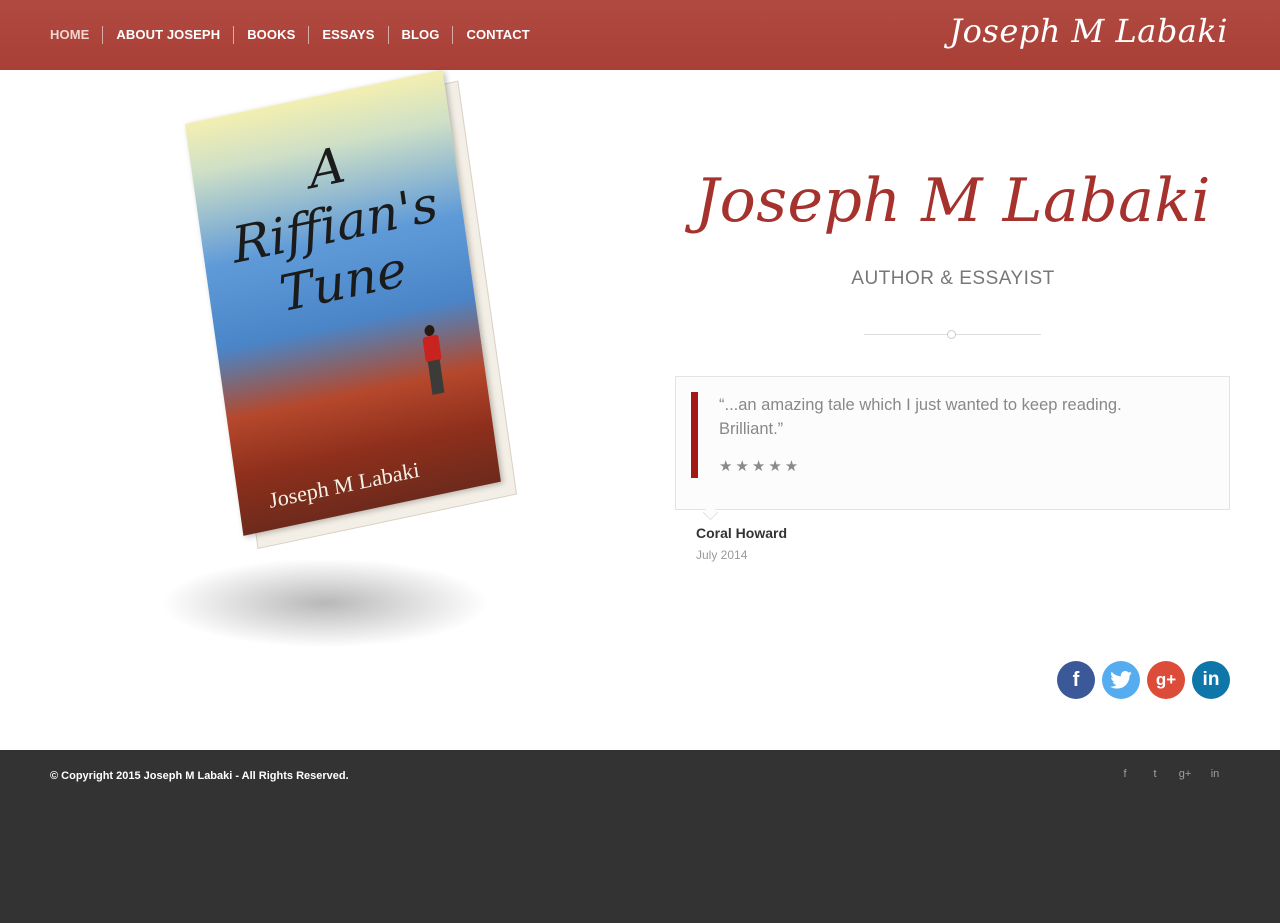 This screenshot has width=1280, height=923. What do you see at coordinates (1088, 31) in the screenshot?
I see `site-logo: Joseph M Labaki` at bounding box center [1088, 31].